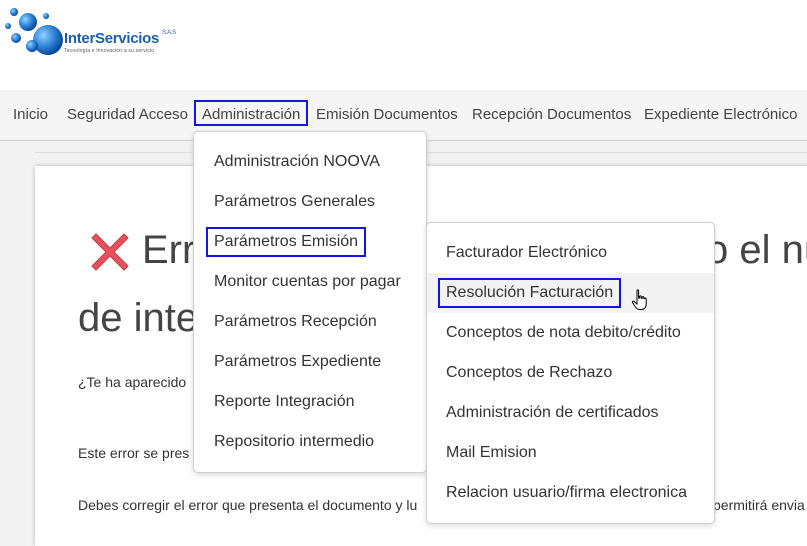 This screenshot has height=546, width=807. Describe the element at coordinates (120, 38) in the screenshot. I see `logo-name: InterServicios S.A.S` at that location.